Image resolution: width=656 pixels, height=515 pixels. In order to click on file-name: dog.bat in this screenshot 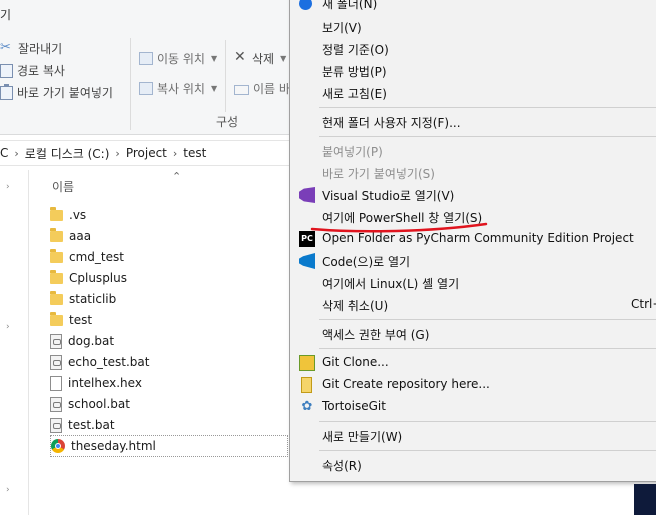, I will do `click(91, 341)`.